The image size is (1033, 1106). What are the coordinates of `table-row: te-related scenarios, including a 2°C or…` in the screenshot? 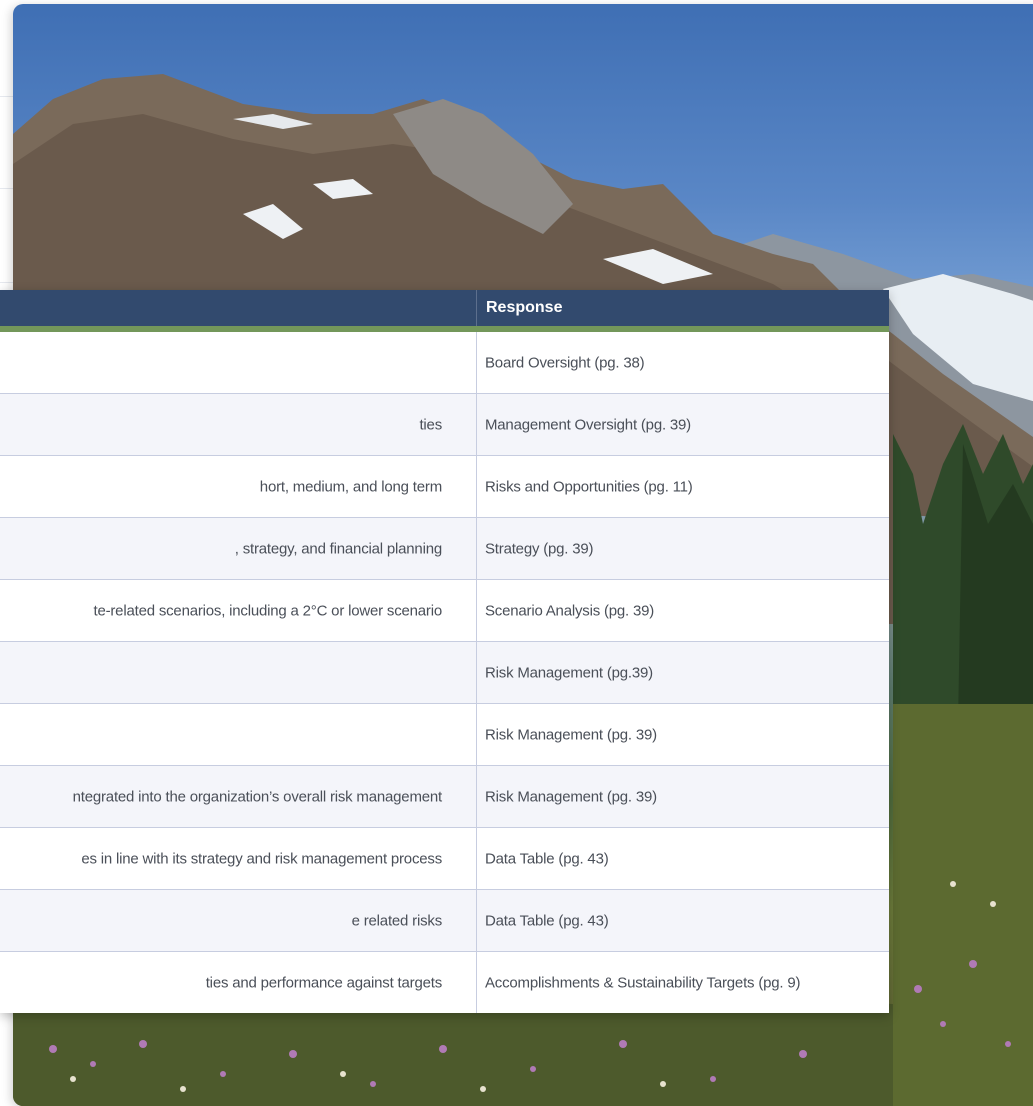 It's located at (444, 610).